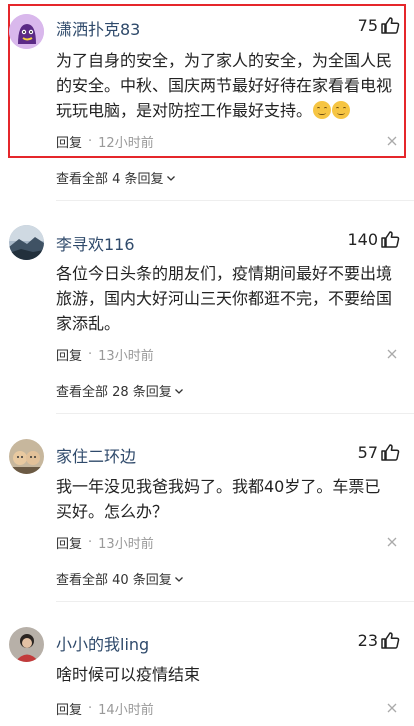 This screenshot has width=414, height=726. What do you see at coordinates (218, 499) in the screenshot?
I see `comment-text: 我一年没见我爸我妈了。我都40岁了。车票已买好。怎么办？` at bounding box center [218, 499].